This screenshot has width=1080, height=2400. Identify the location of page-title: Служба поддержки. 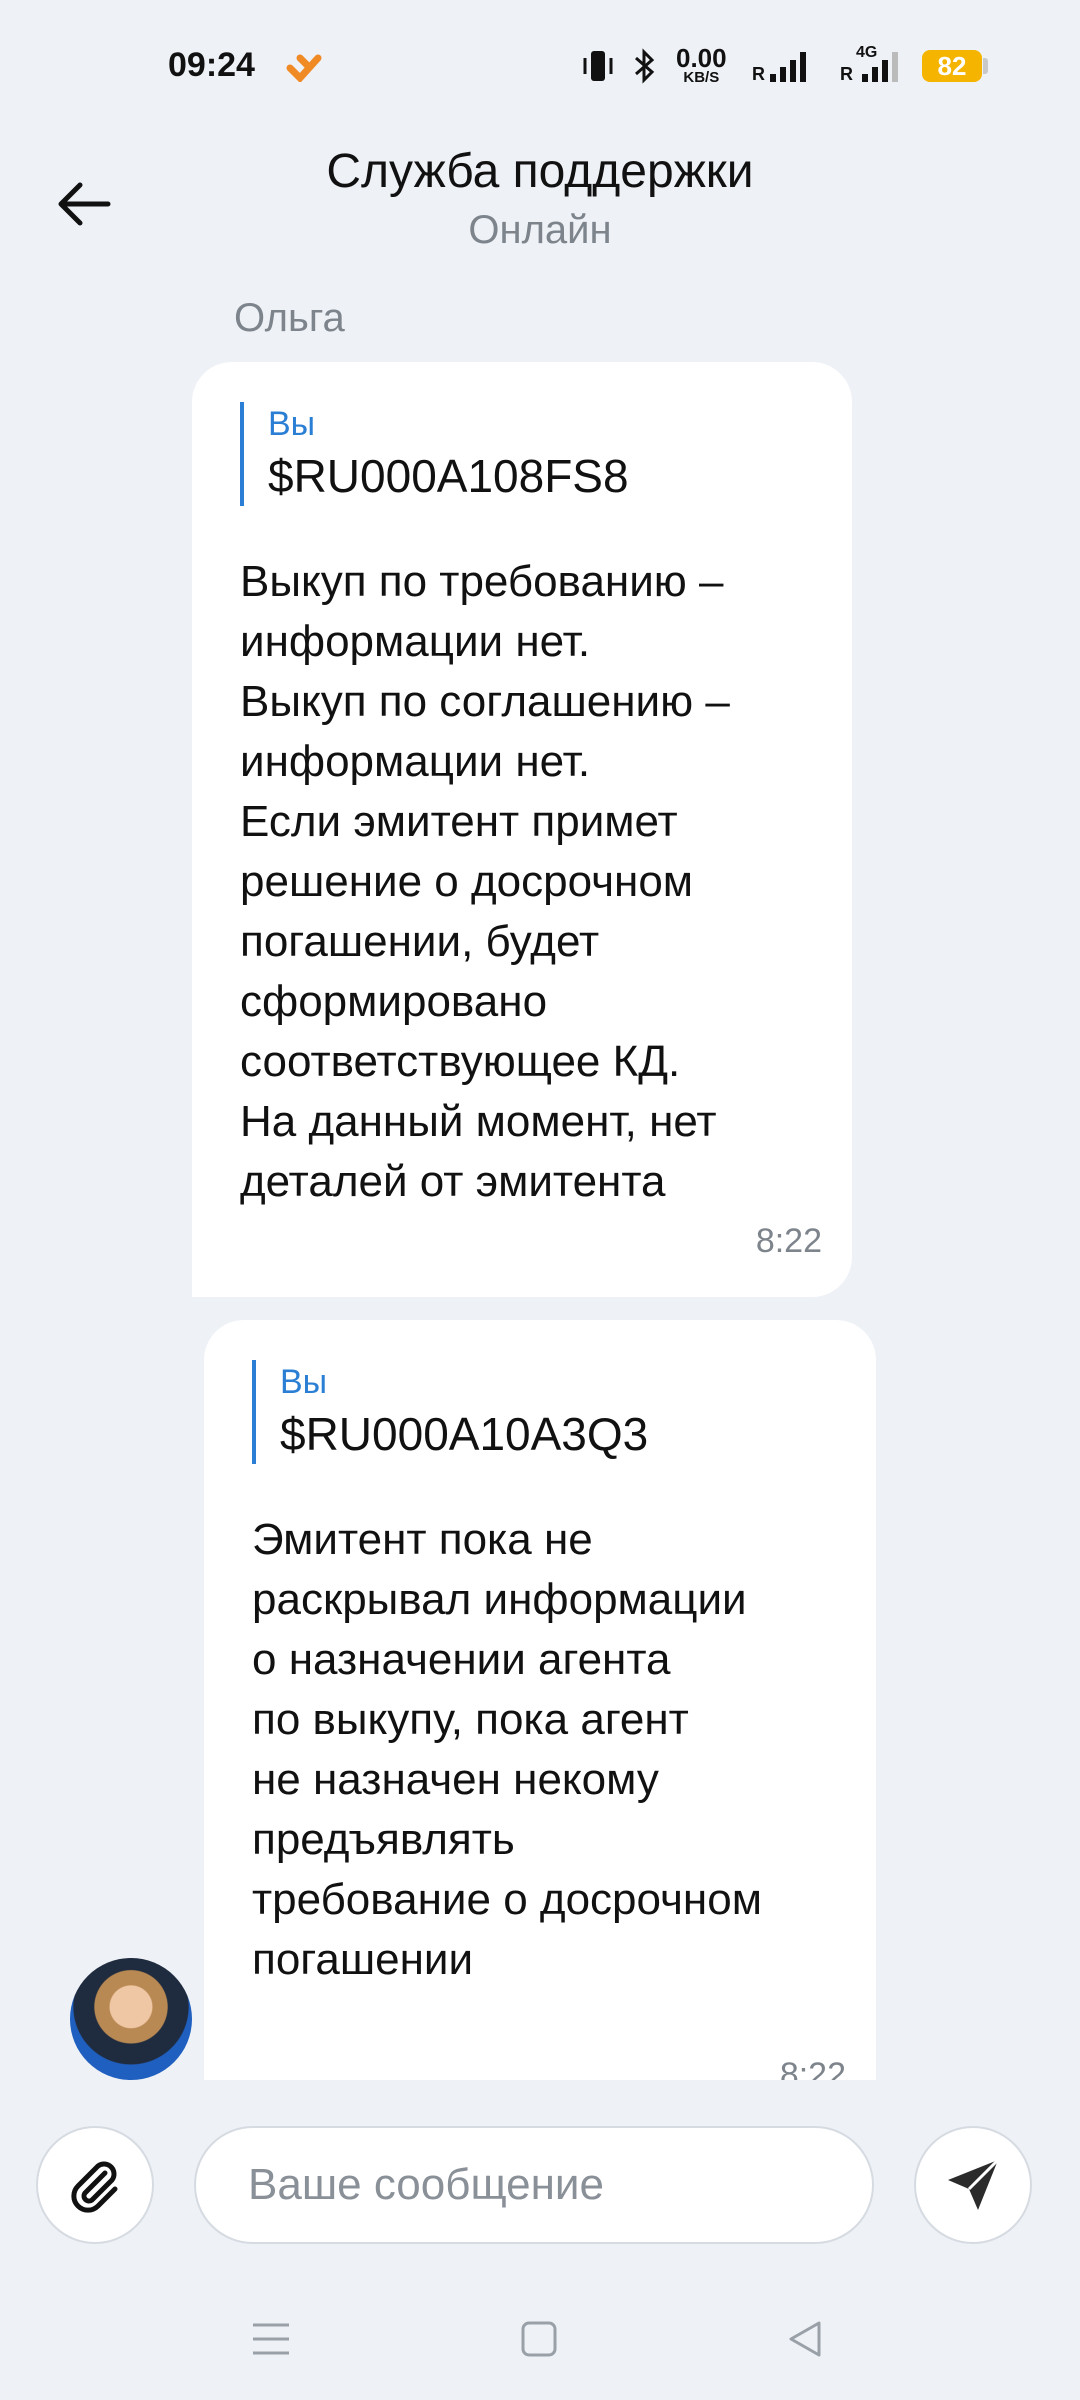
(540, 171).